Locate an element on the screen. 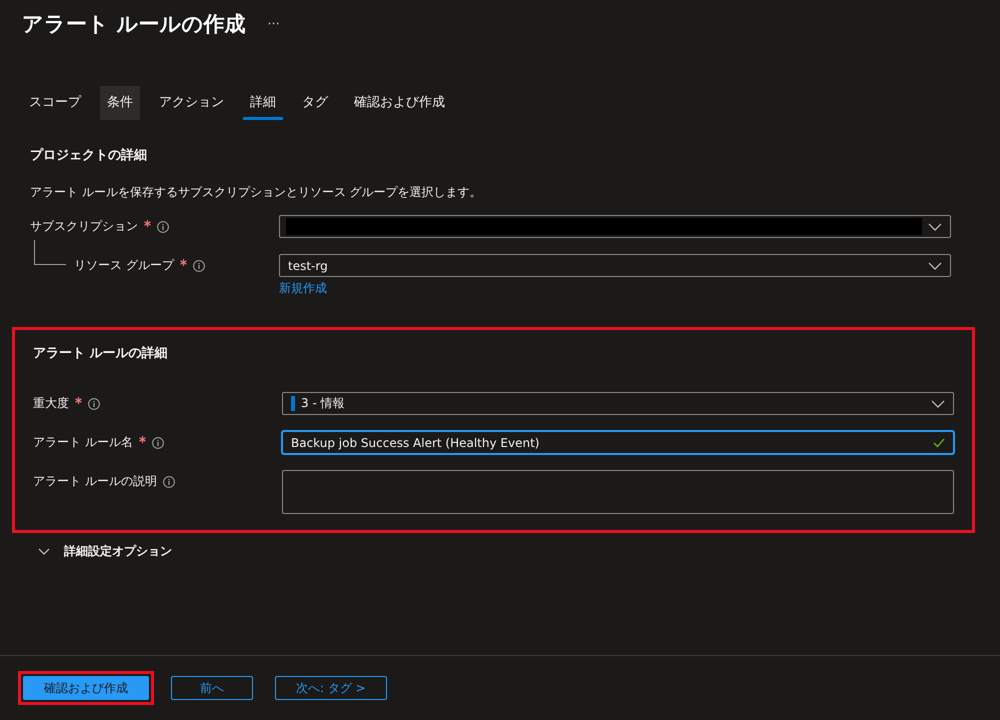  tab: 条件 is located at coordinates (120, 103).